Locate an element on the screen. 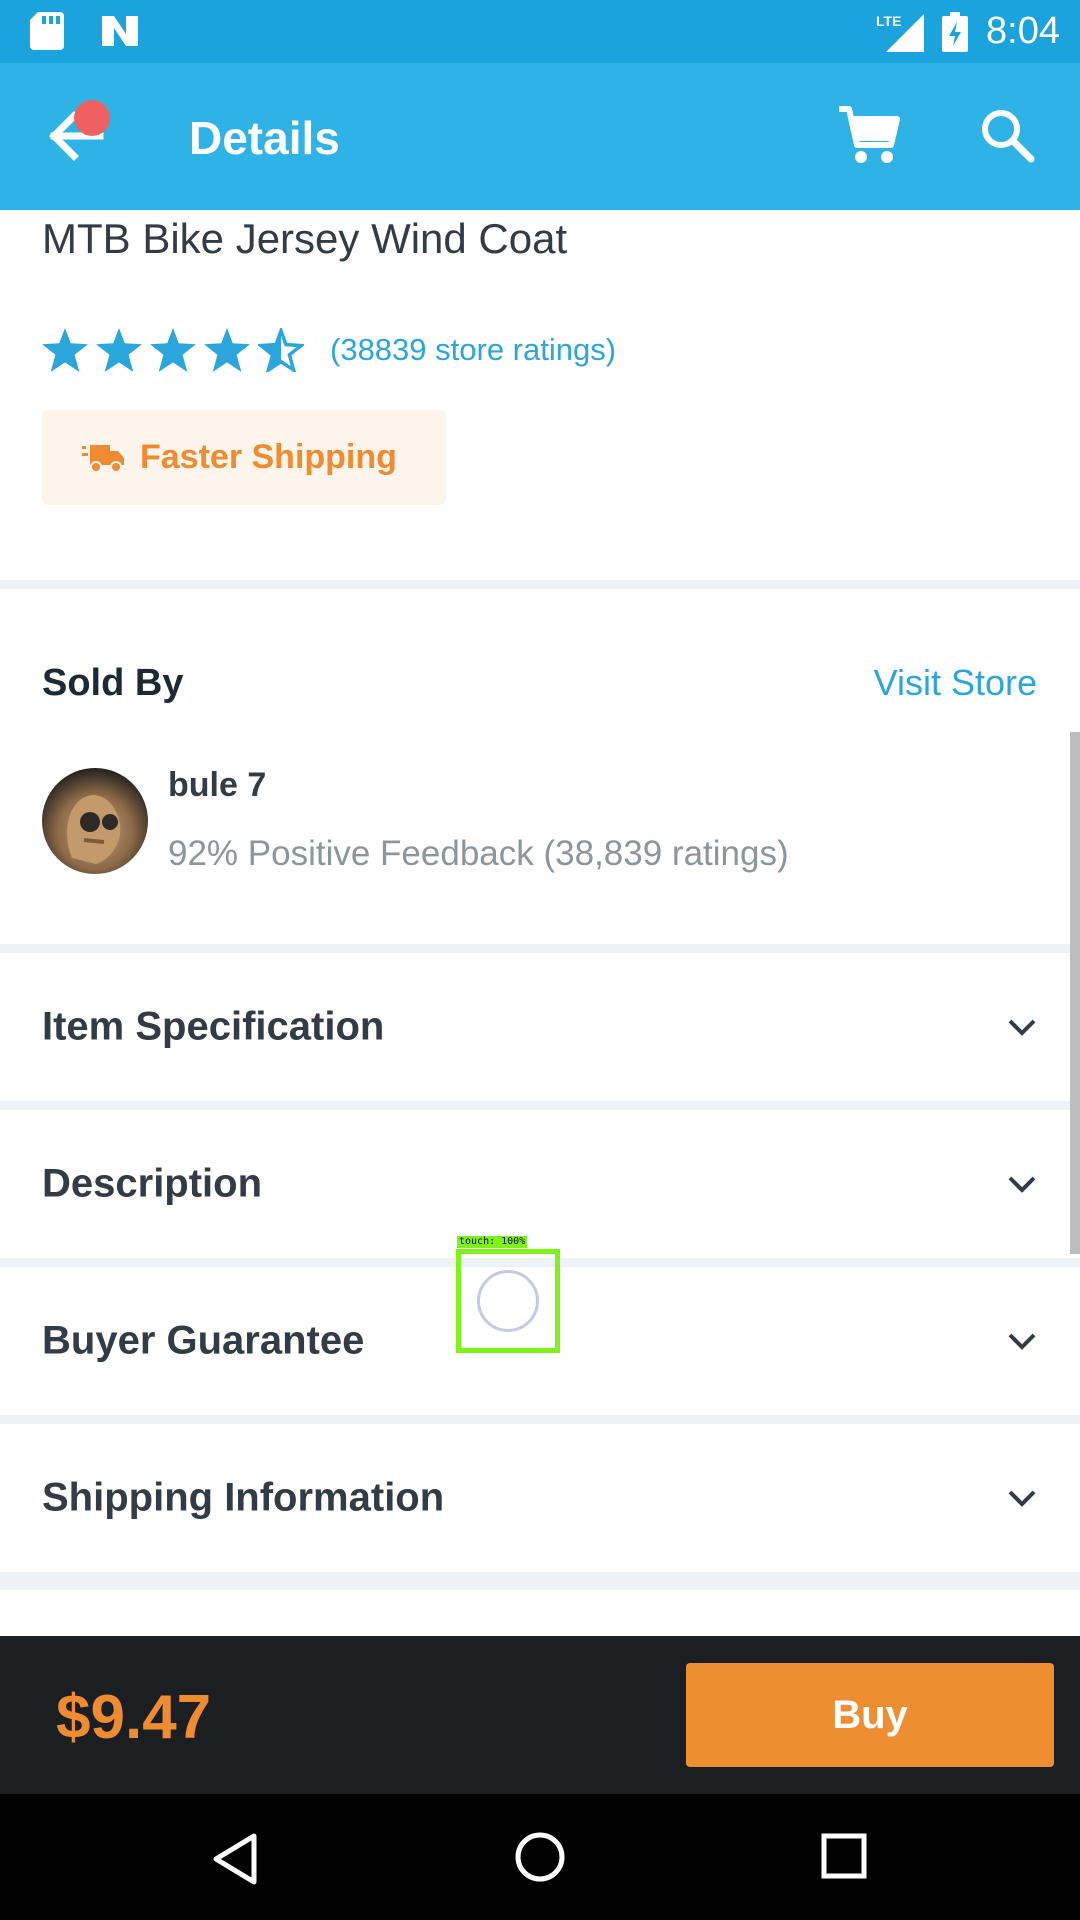 This screenshot has width=1080, height=1920. battery-charging-icon is located at coordinates (955, 31).